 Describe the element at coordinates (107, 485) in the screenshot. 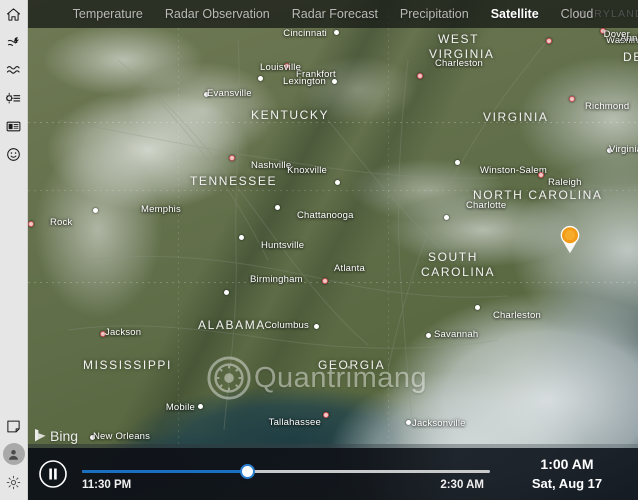

I see `timeline-start-time: 11:30 PM` at that location.